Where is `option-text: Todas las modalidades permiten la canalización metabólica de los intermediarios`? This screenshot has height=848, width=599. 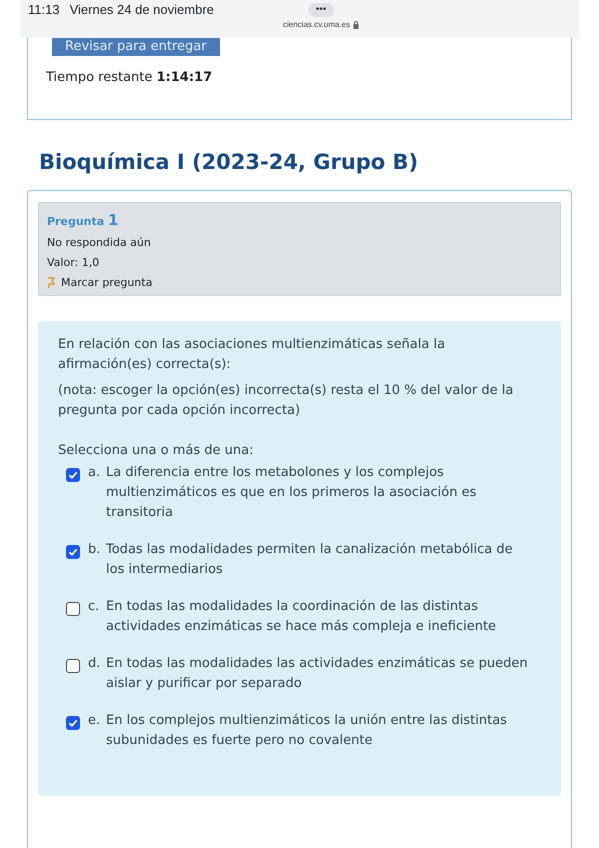
option-text: Todas las modalidades permiten la canalización metabólica de los intermediarios is located at coordinates (310, 560).